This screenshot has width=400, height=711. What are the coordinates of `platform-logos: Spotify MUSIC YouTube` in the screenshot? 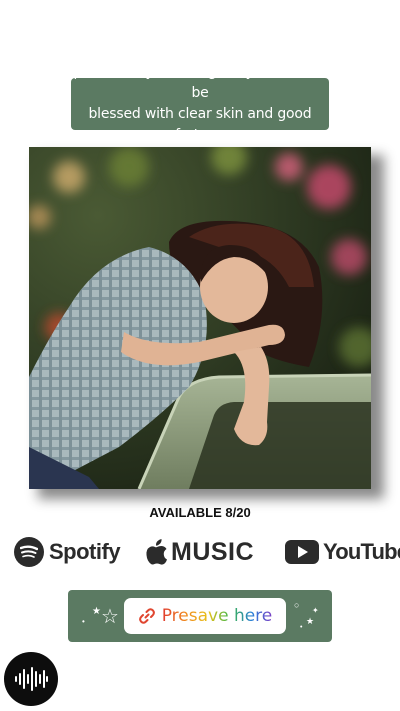 It's located at (200, 552).